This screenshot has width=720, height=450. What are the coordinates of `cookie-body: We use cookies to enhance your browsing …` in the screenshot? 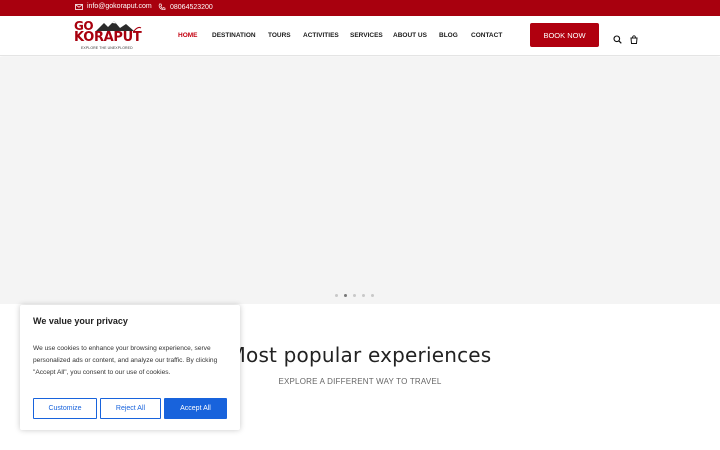 It's located at (125, 360).